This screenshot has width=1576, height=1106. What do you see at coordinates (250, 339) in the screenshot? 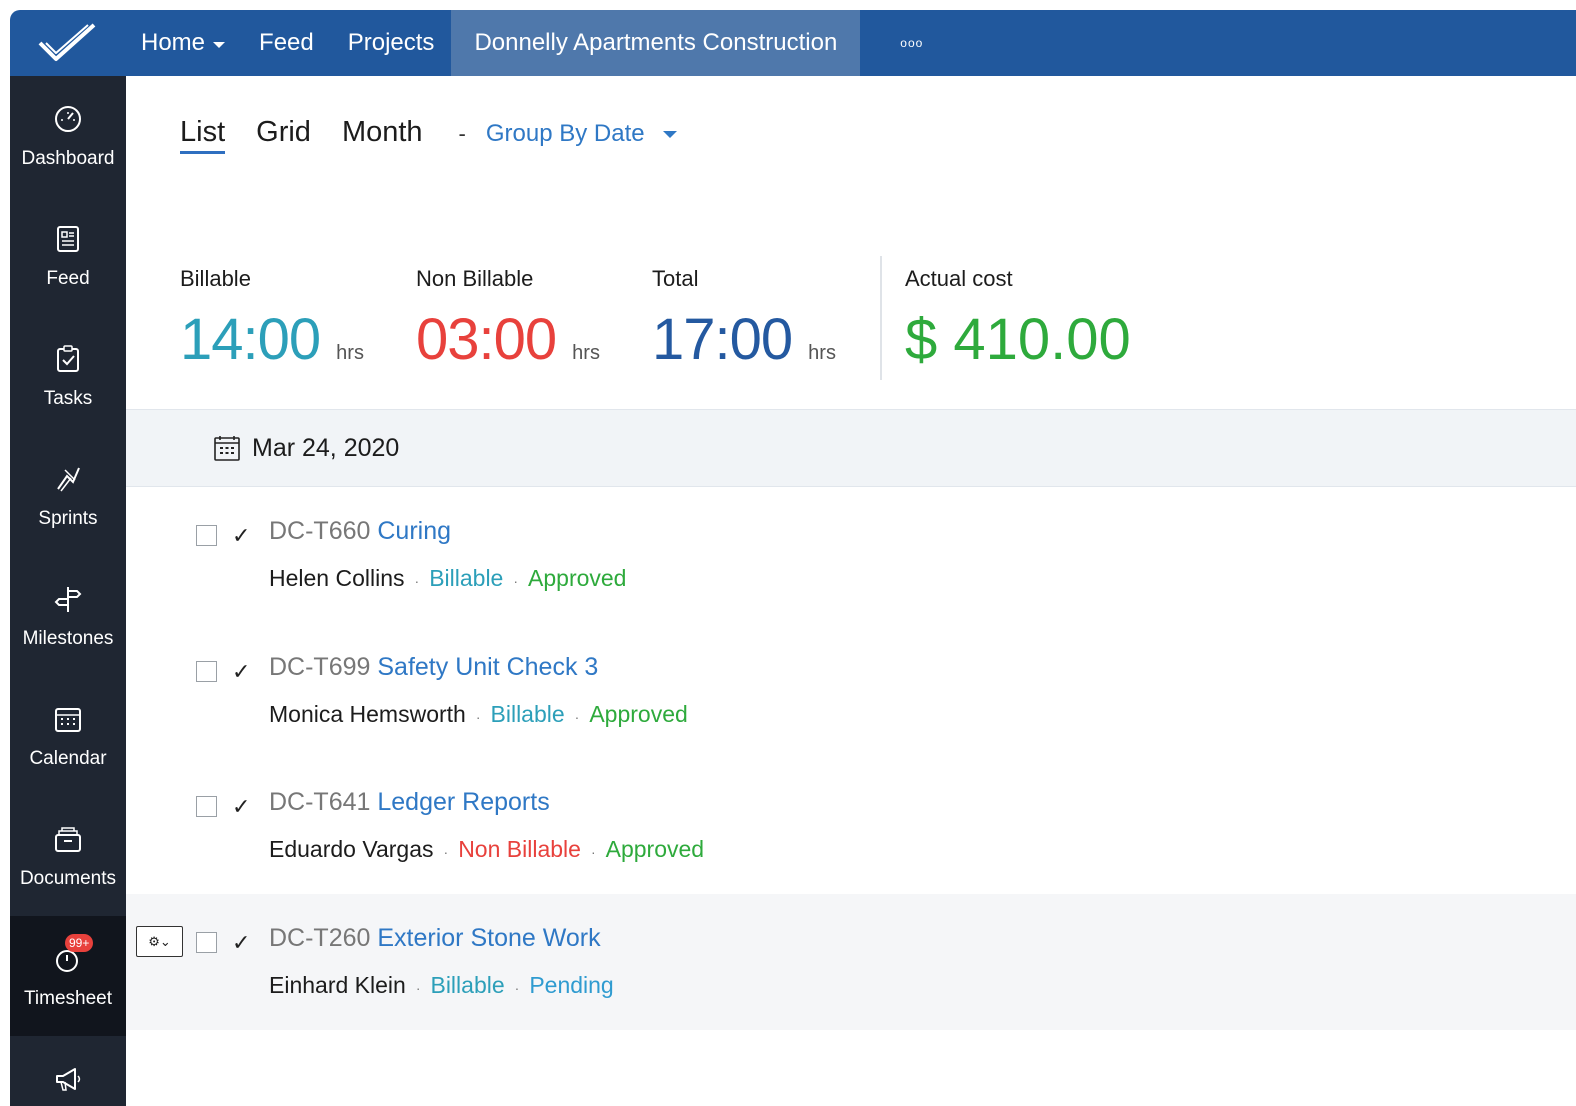
I see `billable-hours-value: 14:00` at bounding box center [250, 339].